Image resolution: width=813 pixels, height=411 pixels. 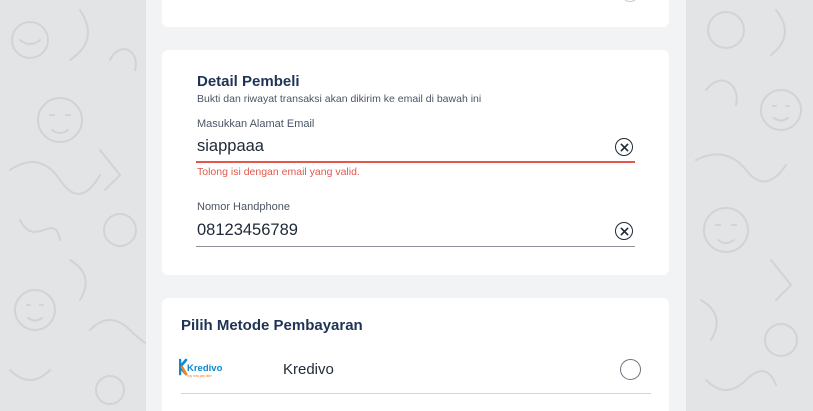 What do you see at coordinates (243, 207) in the screenshot?
I see `phone-label: Nomor Handphone` at bounding box center [243, 207].